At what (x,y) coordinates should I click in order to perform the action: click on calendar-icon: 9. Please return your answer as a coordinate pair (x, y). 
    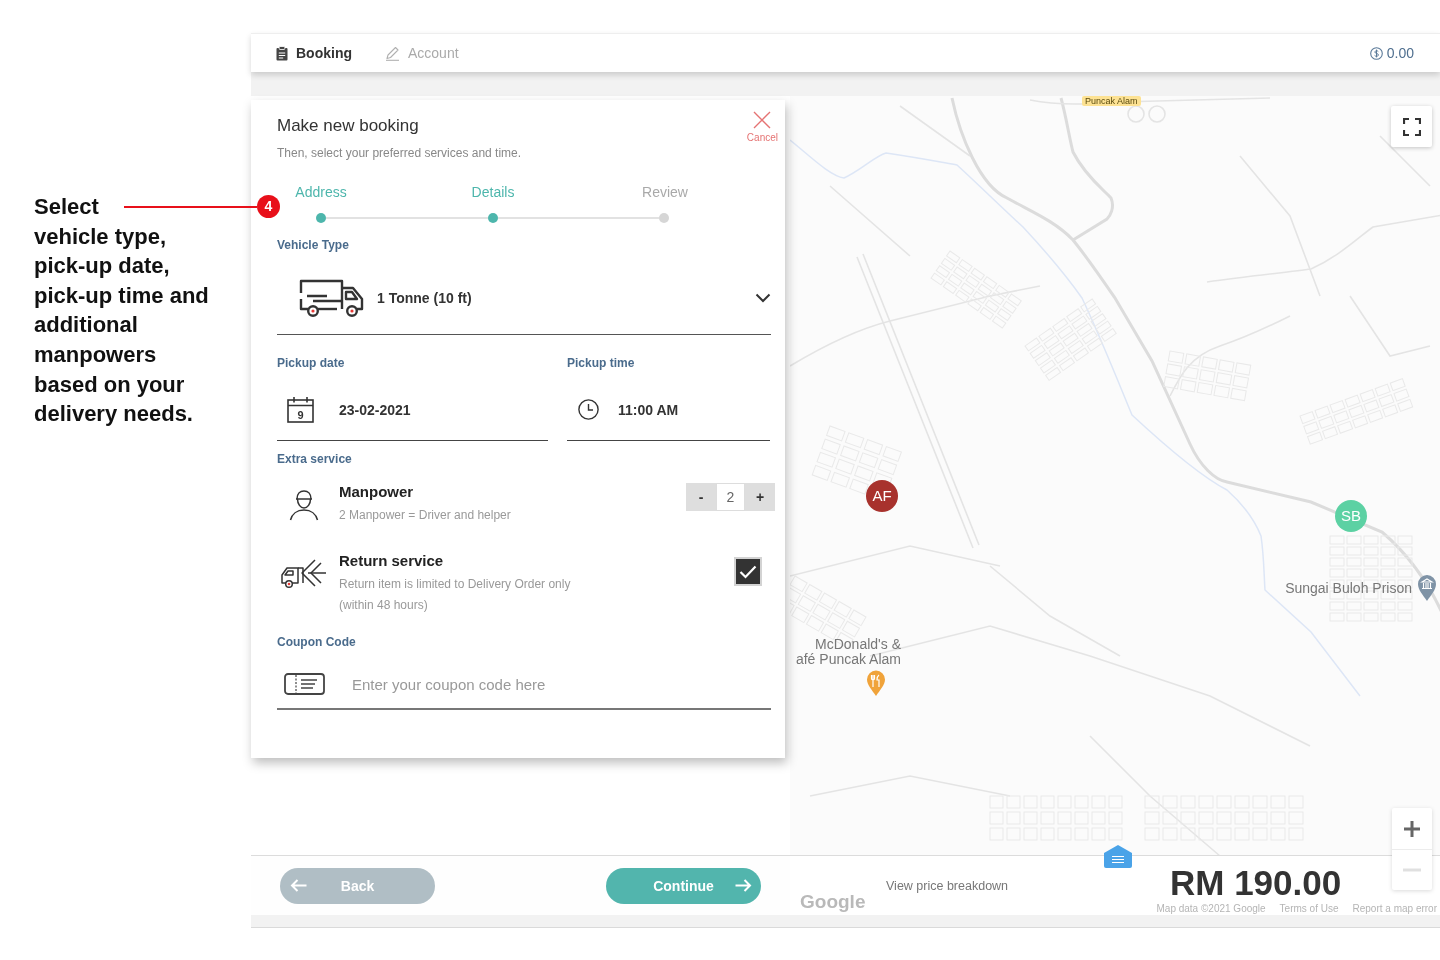
    Looking at the image, I should click on (300, 409).